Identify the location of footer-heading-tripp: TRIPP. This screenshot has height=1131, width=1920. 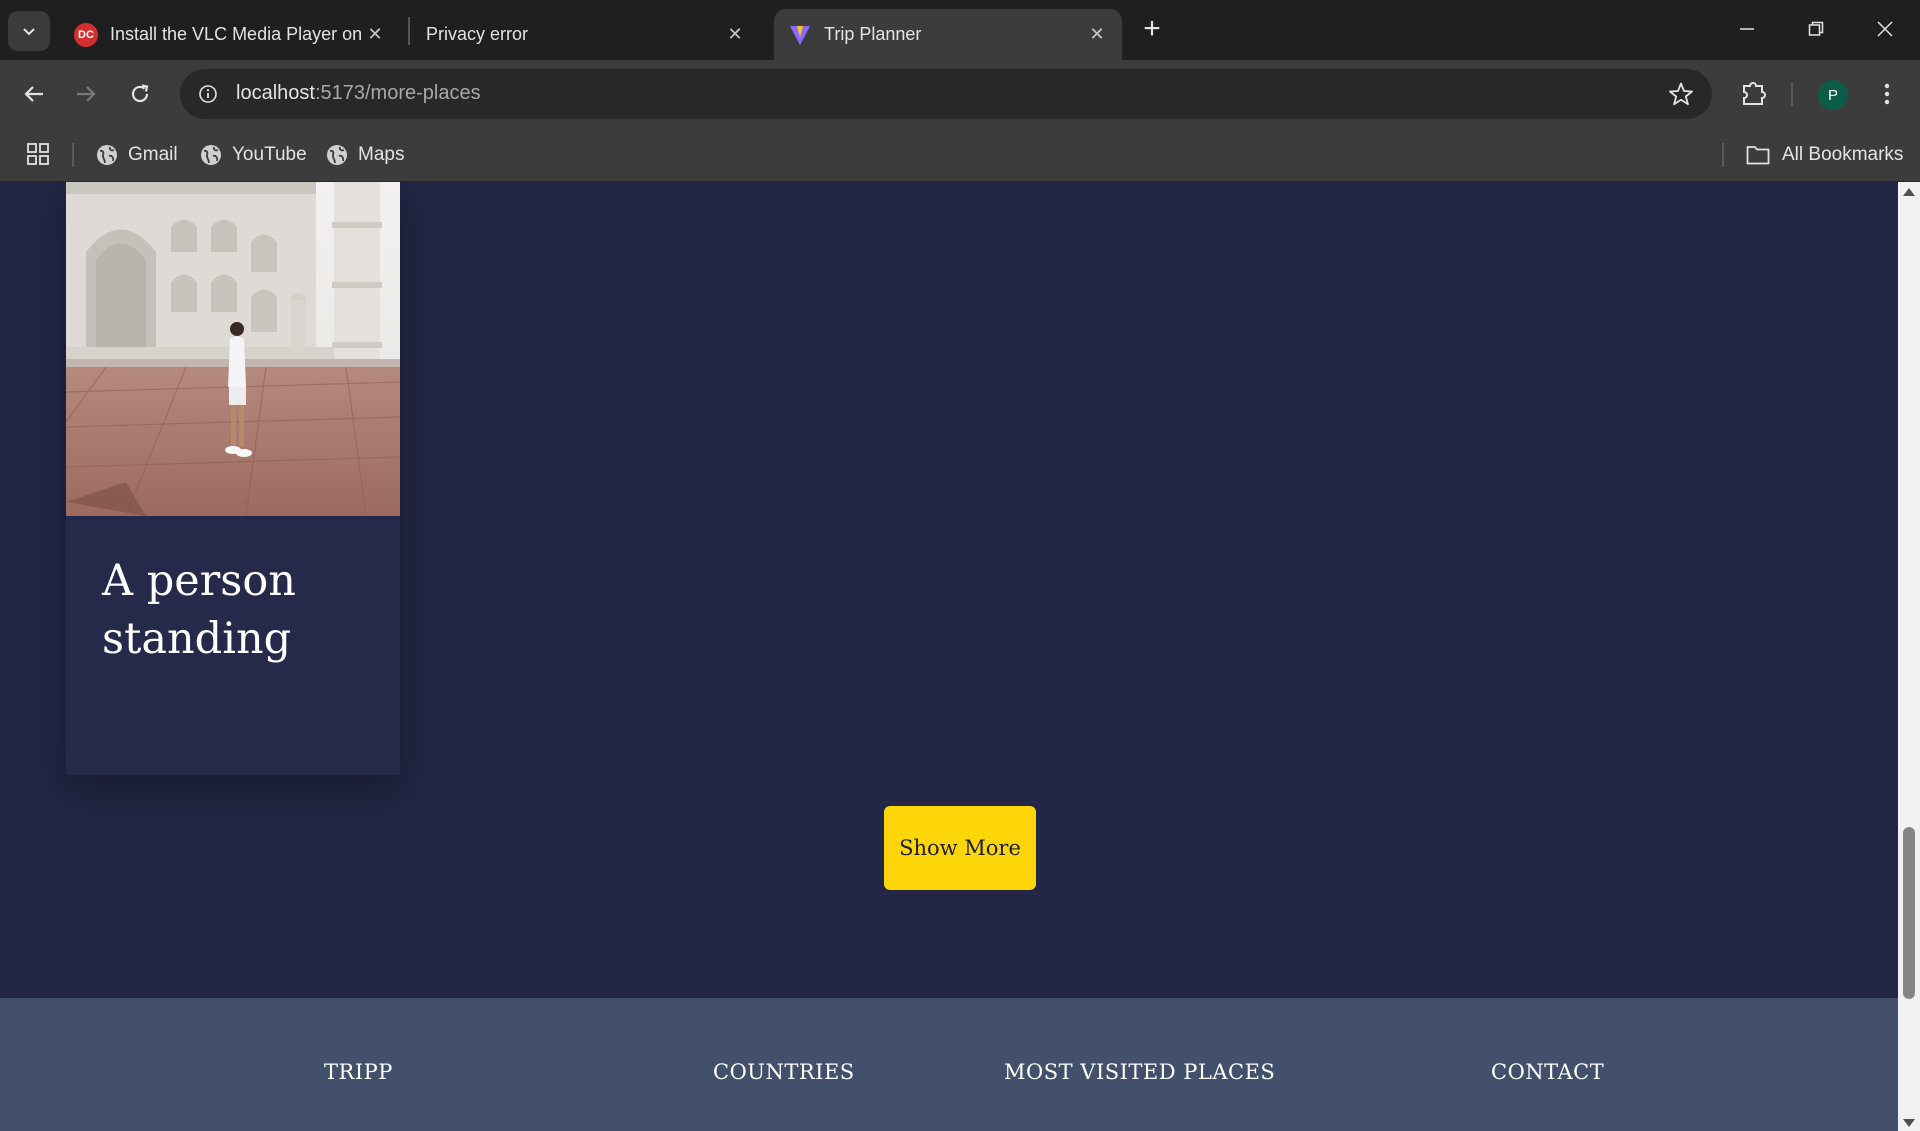
(358, 1072).